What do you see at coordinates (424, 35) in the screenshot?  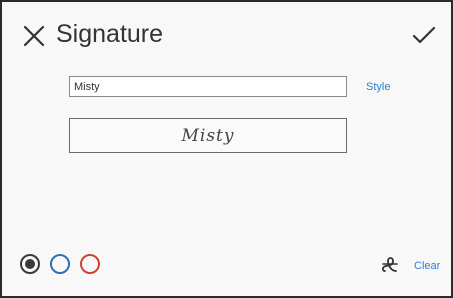 I see `checkmark-icon` at bounding box center [424, 35].